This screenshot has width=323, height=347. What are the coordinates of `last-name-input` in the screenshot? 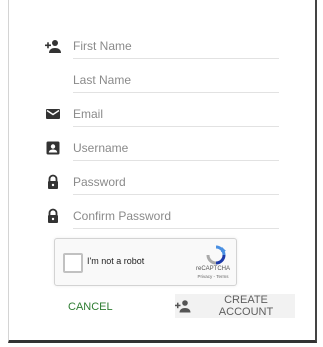 It's located at (176, 80).